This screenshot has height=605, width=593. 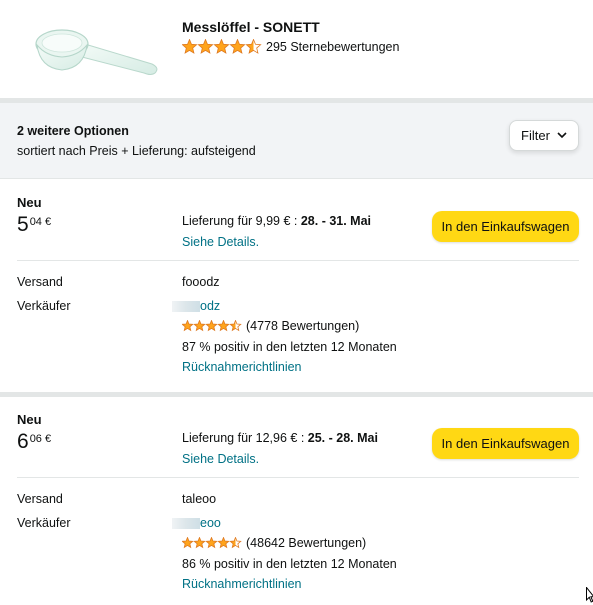 I want to click on chevron-down-icon, so click(x=562, y=135).